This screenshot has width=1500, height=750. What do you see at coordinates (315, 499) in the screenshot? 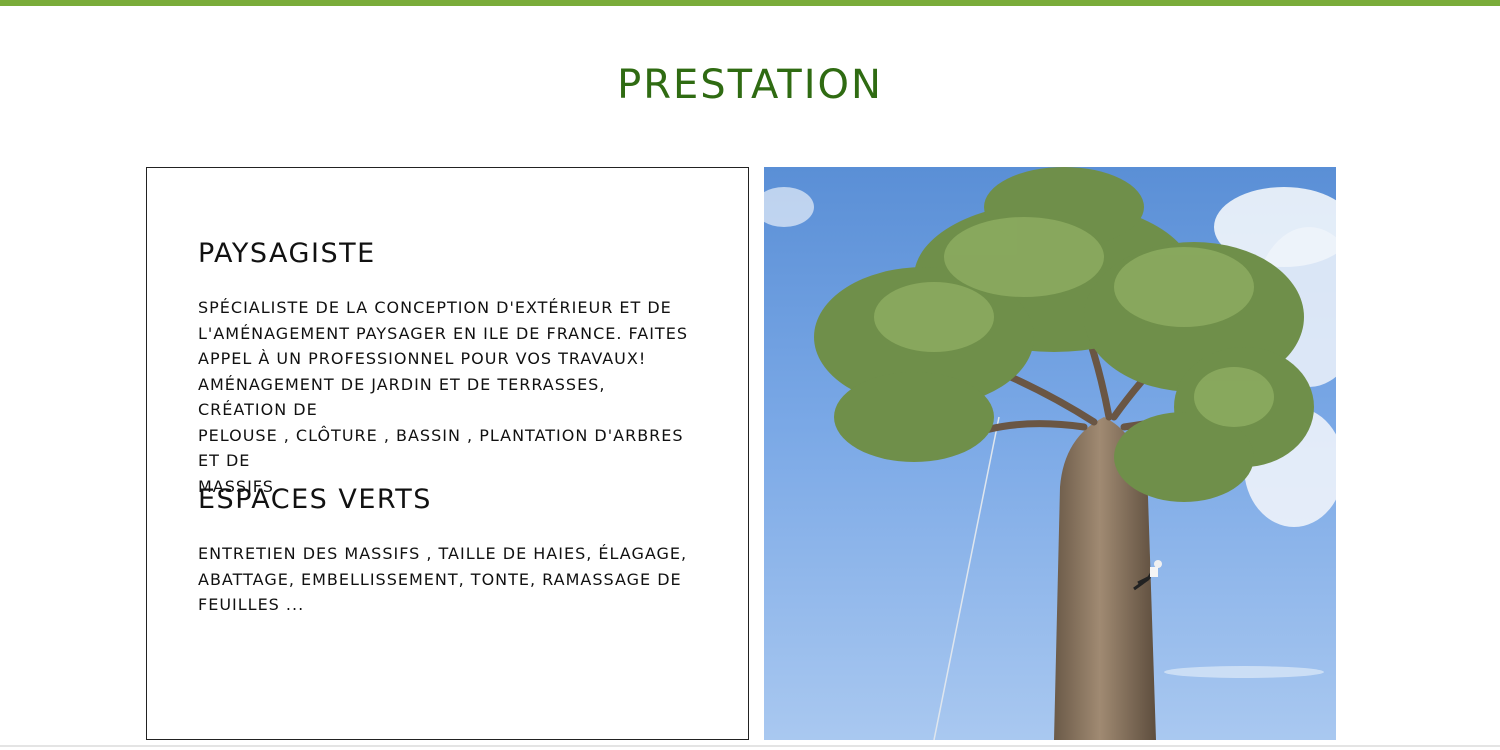
I see `service-heading: ESPACES VERTS` at bounding box center [315, 499].